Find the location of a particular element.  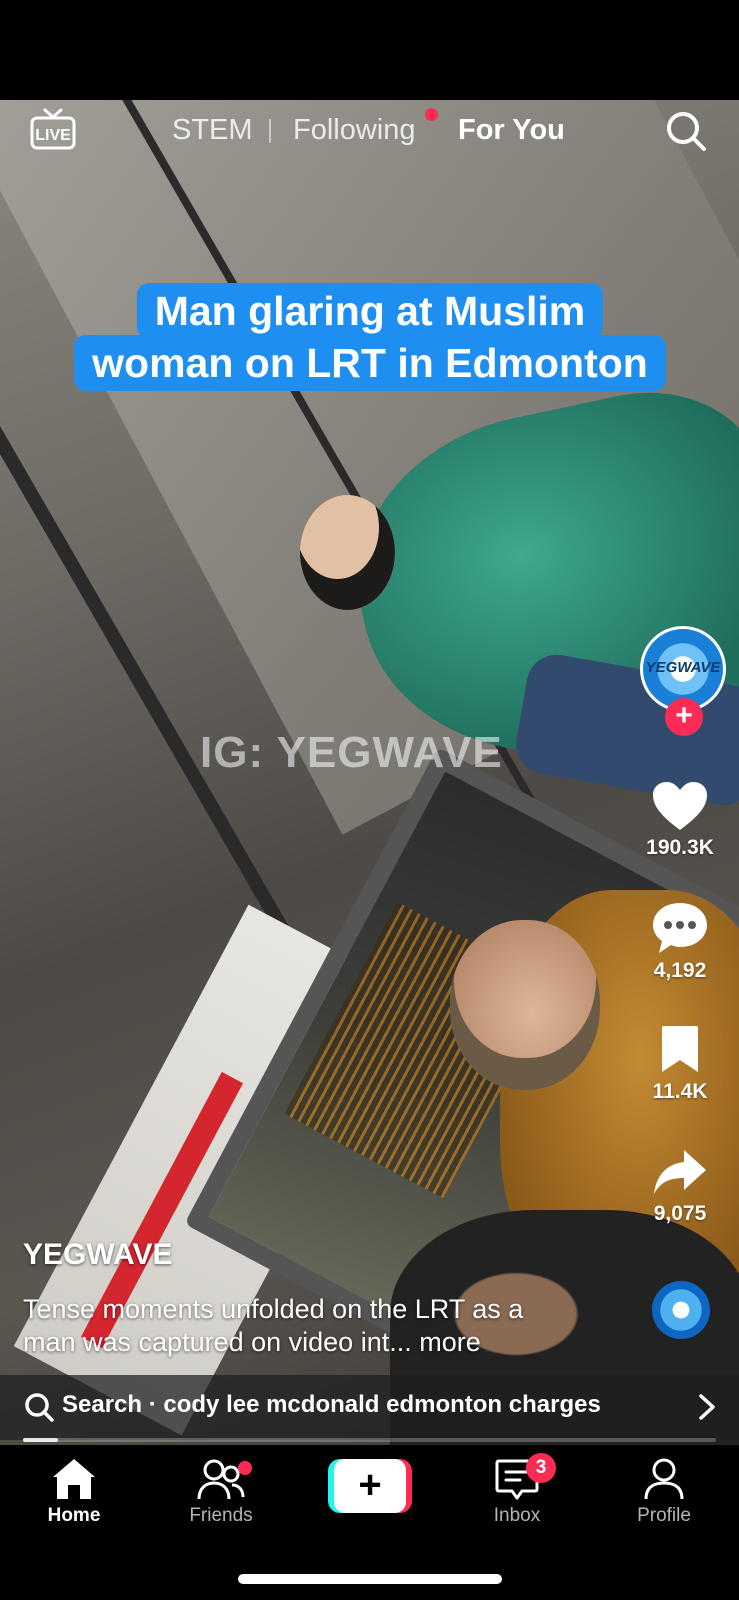

video-progress-bar is located at coordinates (369, 1440).